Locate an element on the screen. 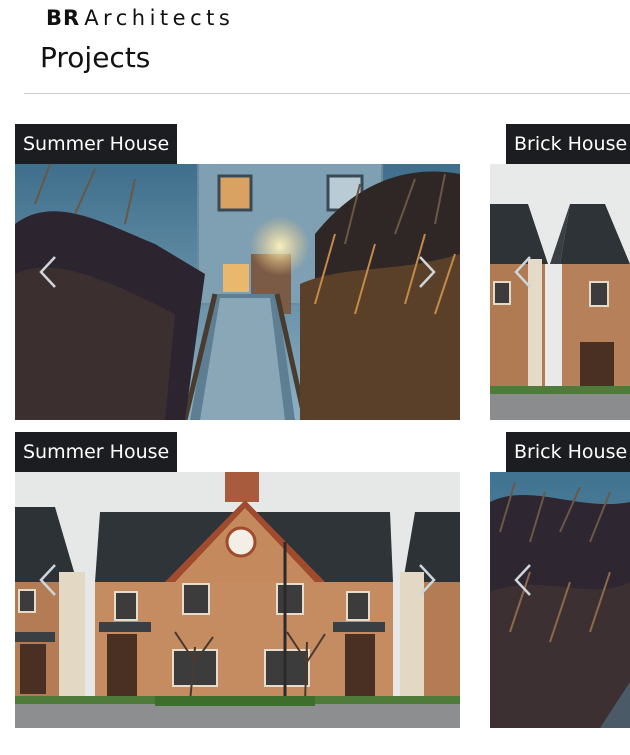 This screenshot has width=630, height=755. brand-name: Architects is located at coordinates (159, 18).